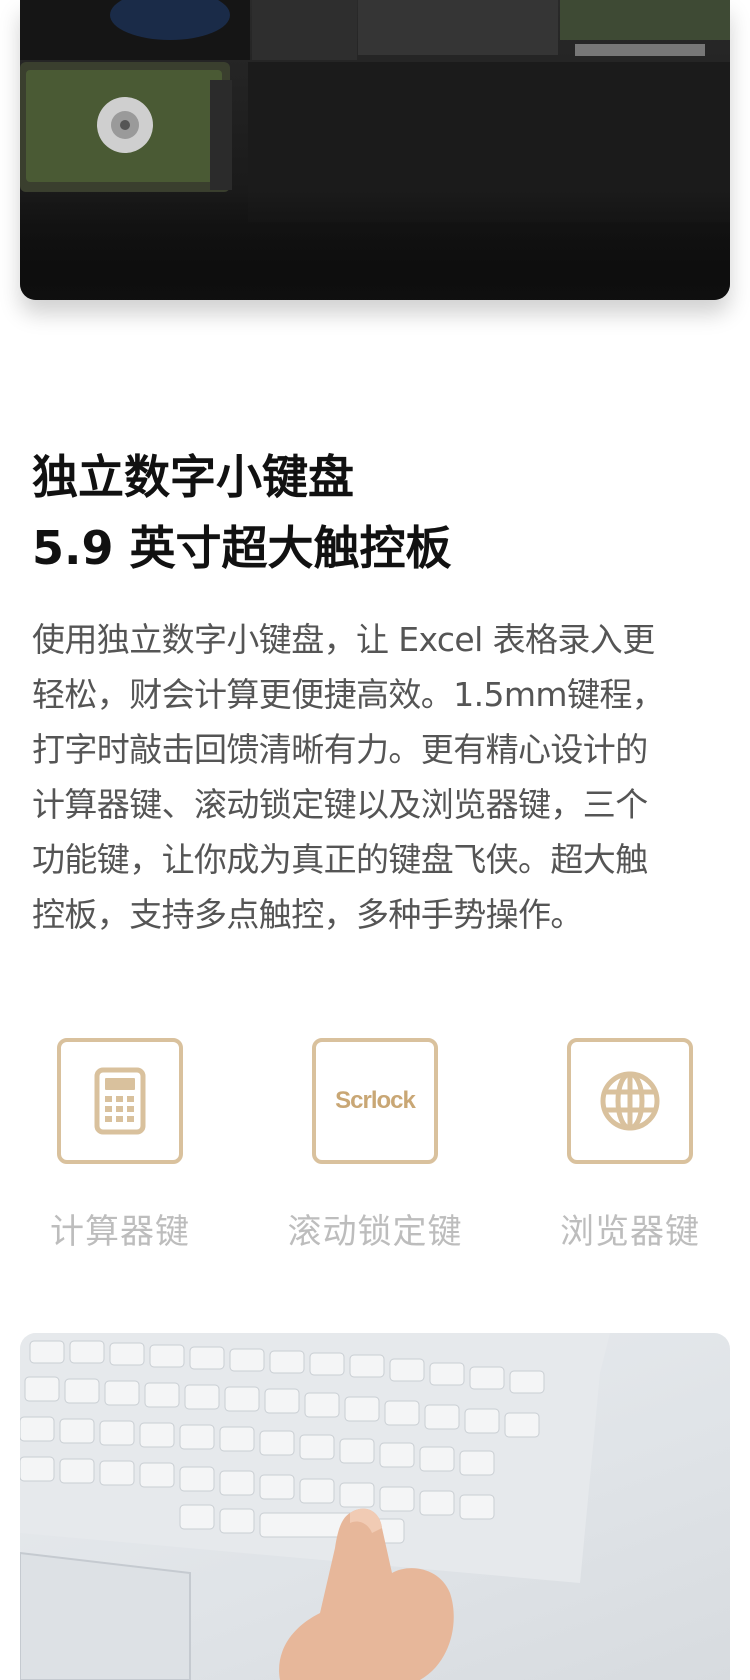 The image size is (750, 1680). I want to click on calculator-icon, so click(120, 1101).